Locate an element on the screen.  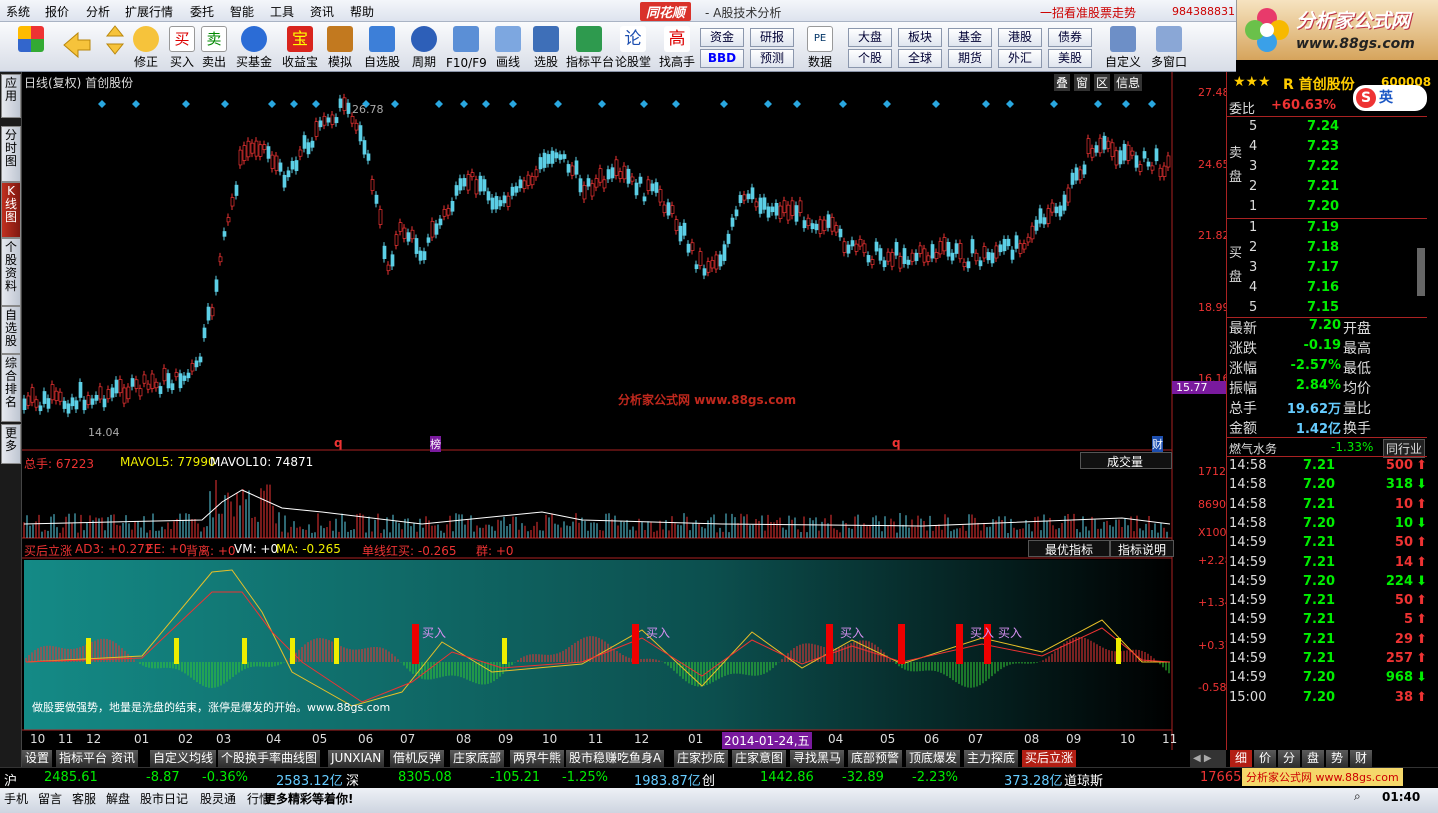
quote-tab: 细 is located at coordinates (1241, 758).